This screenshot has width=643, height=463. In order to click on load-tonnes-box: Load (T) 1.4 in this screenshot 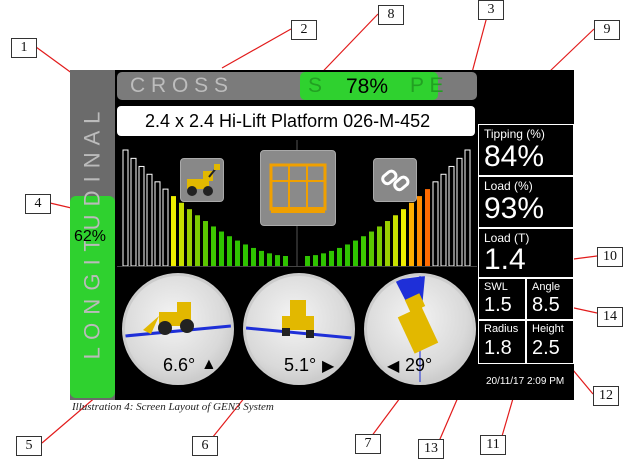, I will do `click(526, 253)`.